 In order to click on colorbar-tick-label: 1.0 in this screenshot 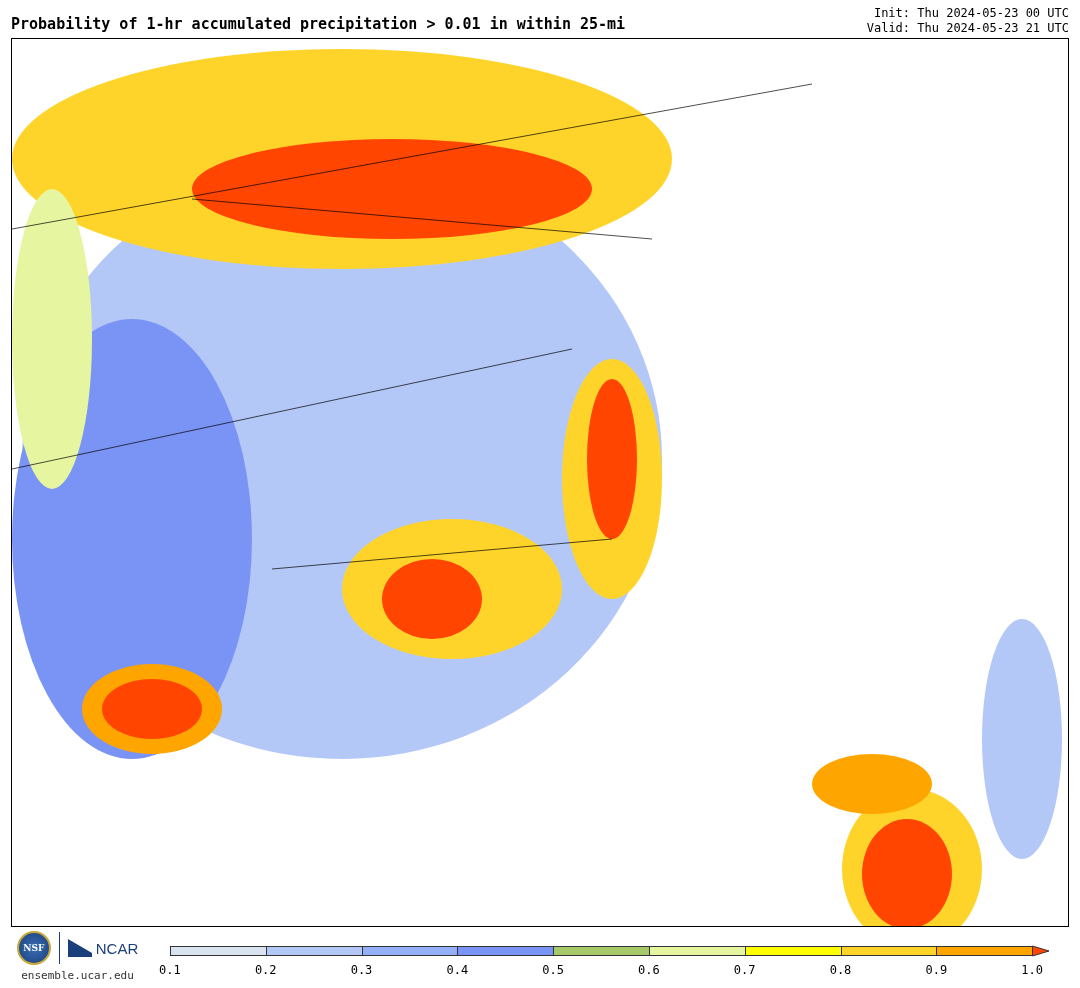, I will do `click(1032, 970)`.